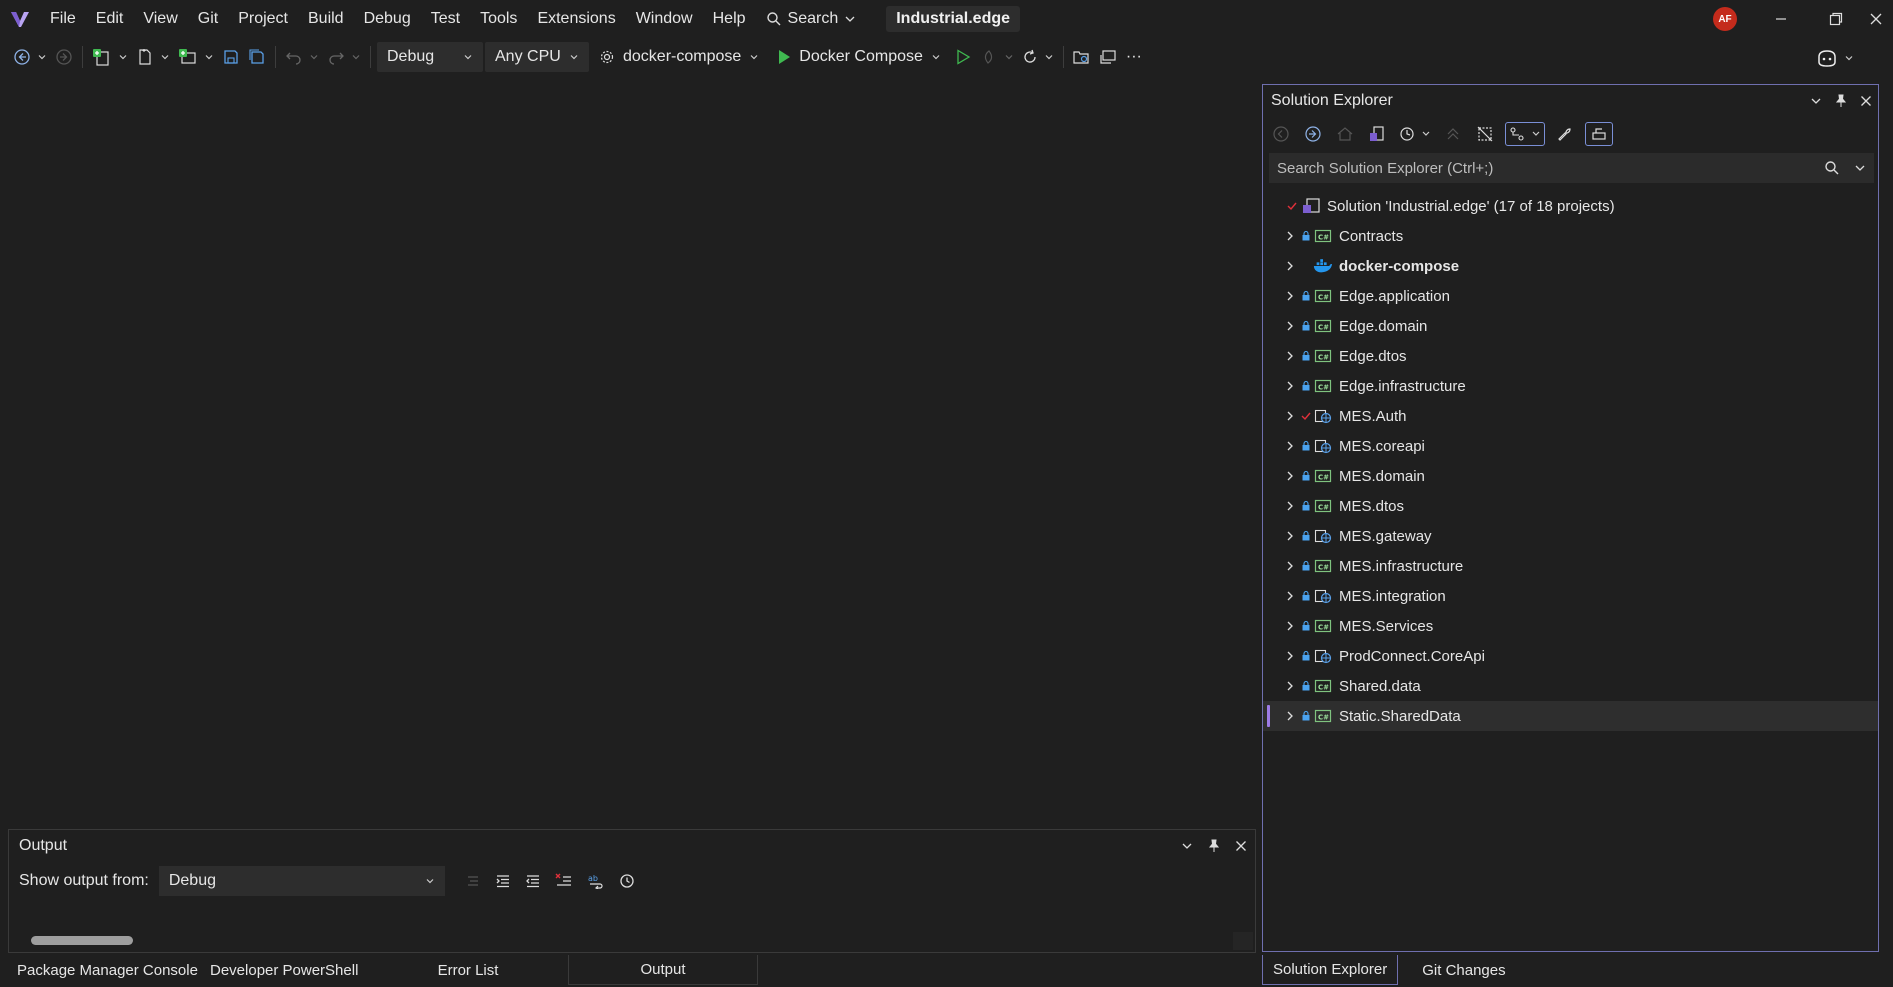 This screenshot has height=987, width=1893. What do you see at coordinates (1281, 134) in the screenshot?
I see `back-icon` at bounding box center [1281, 134].